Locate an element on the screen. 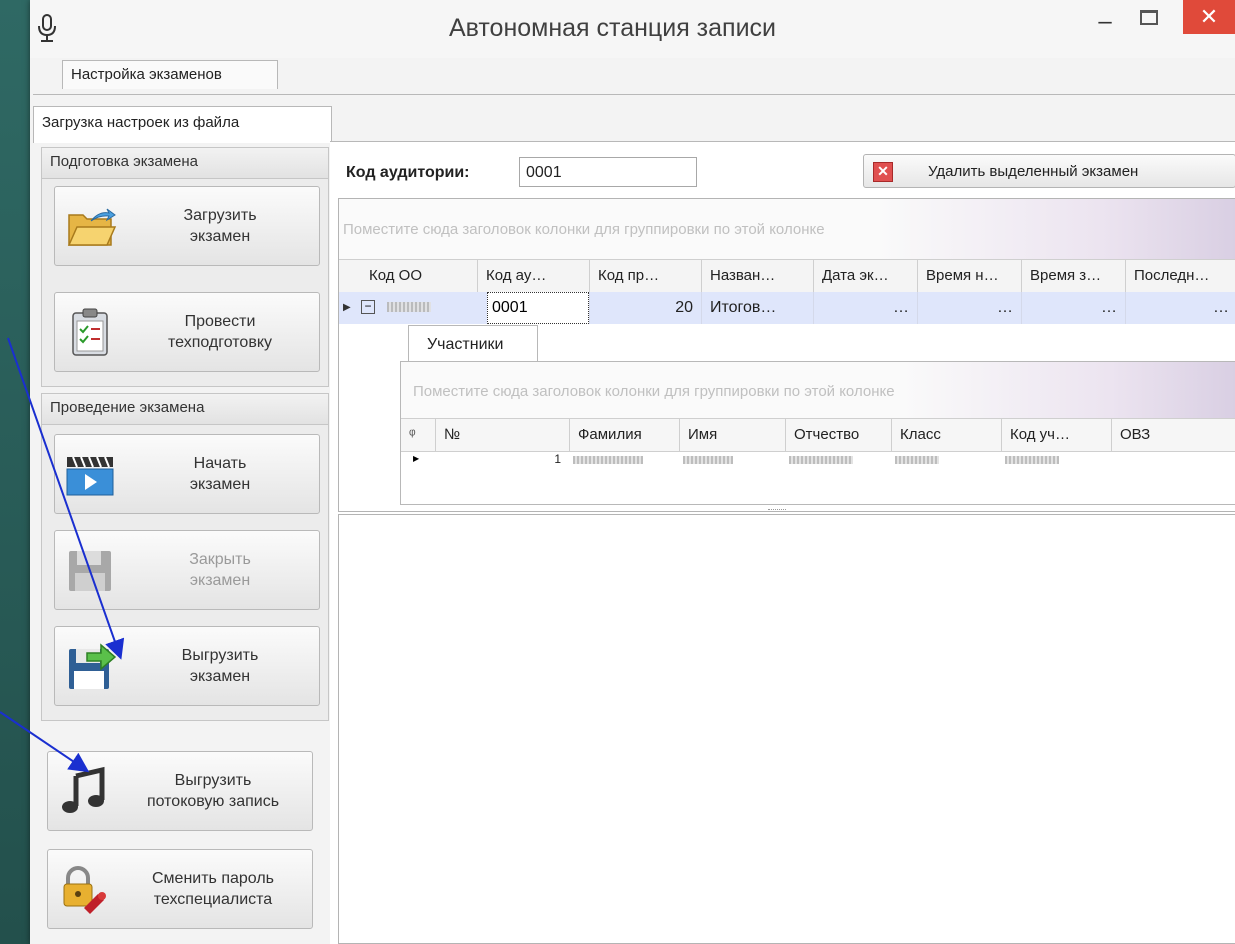 The image size is (1235, 944). tab-load-settings: Загрузка настроек из файла is located at coordinates (182, 124).